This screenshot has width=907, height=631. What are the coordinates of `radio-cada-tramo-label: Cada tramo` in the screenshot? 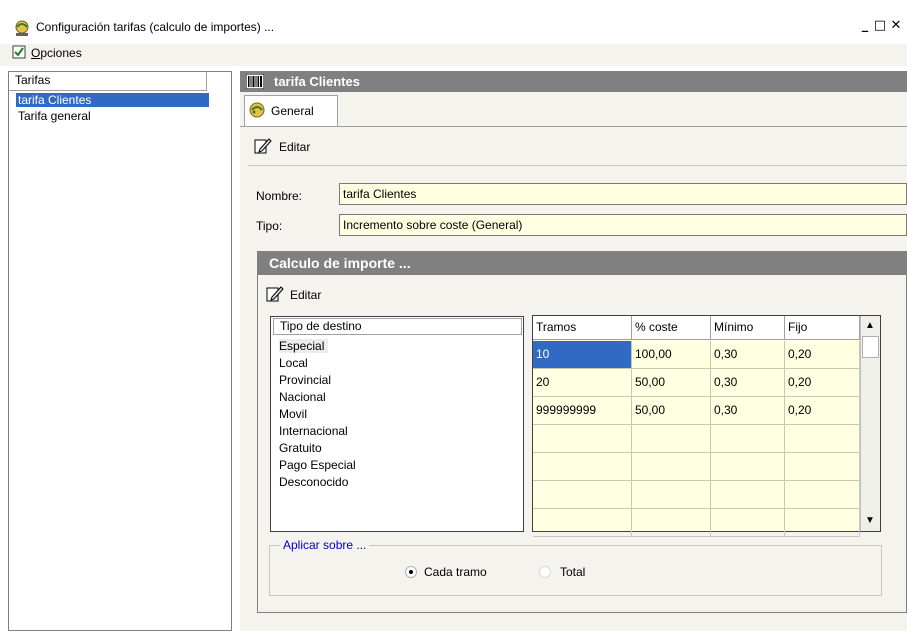 It's located at (455, 572).